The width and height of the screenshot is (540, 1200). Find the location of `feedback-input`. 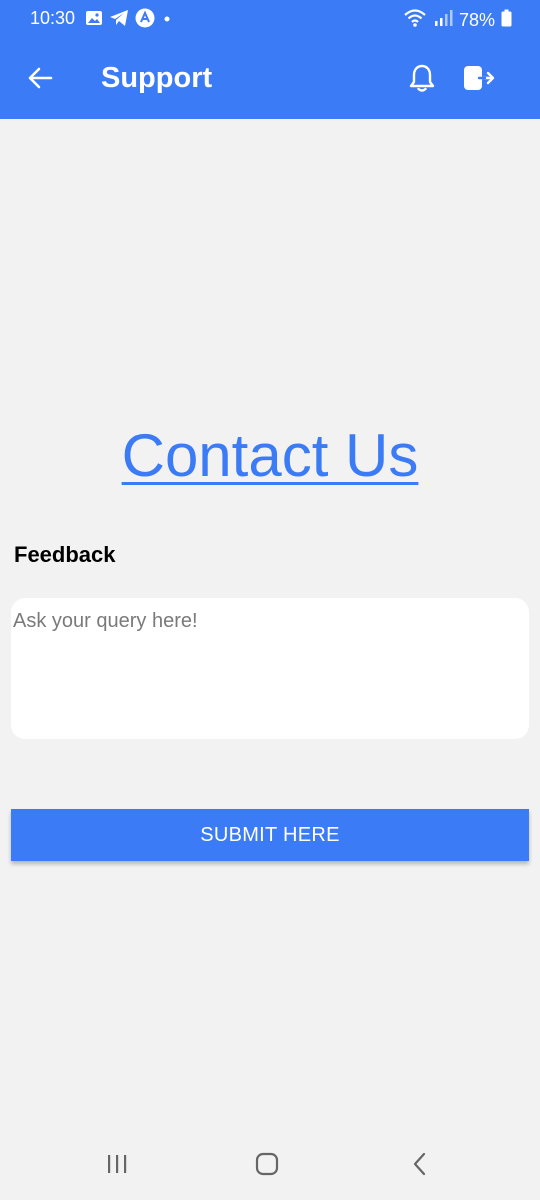

feedback-input is located at coordinates (270, 668).